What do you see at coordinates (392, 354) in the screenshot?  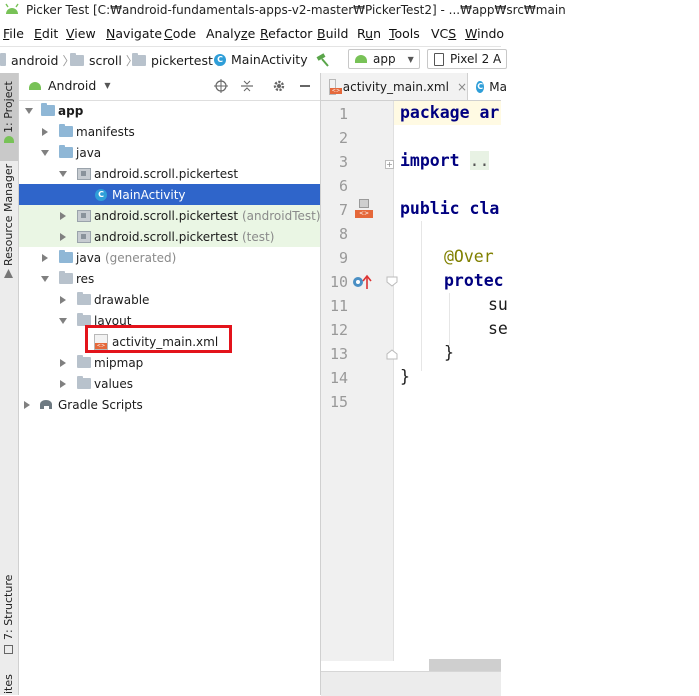 I see `fold-end-icon` at bounding box center [392, 354].